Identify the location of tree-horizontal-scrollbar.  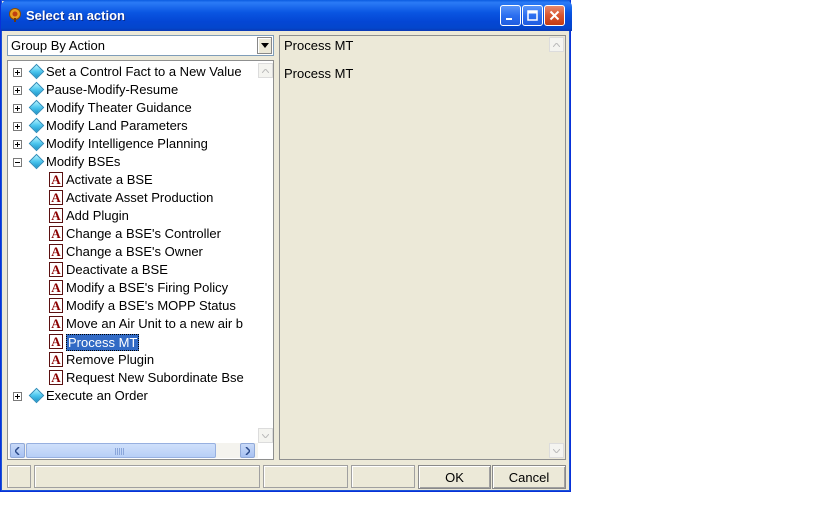
(133, 450).